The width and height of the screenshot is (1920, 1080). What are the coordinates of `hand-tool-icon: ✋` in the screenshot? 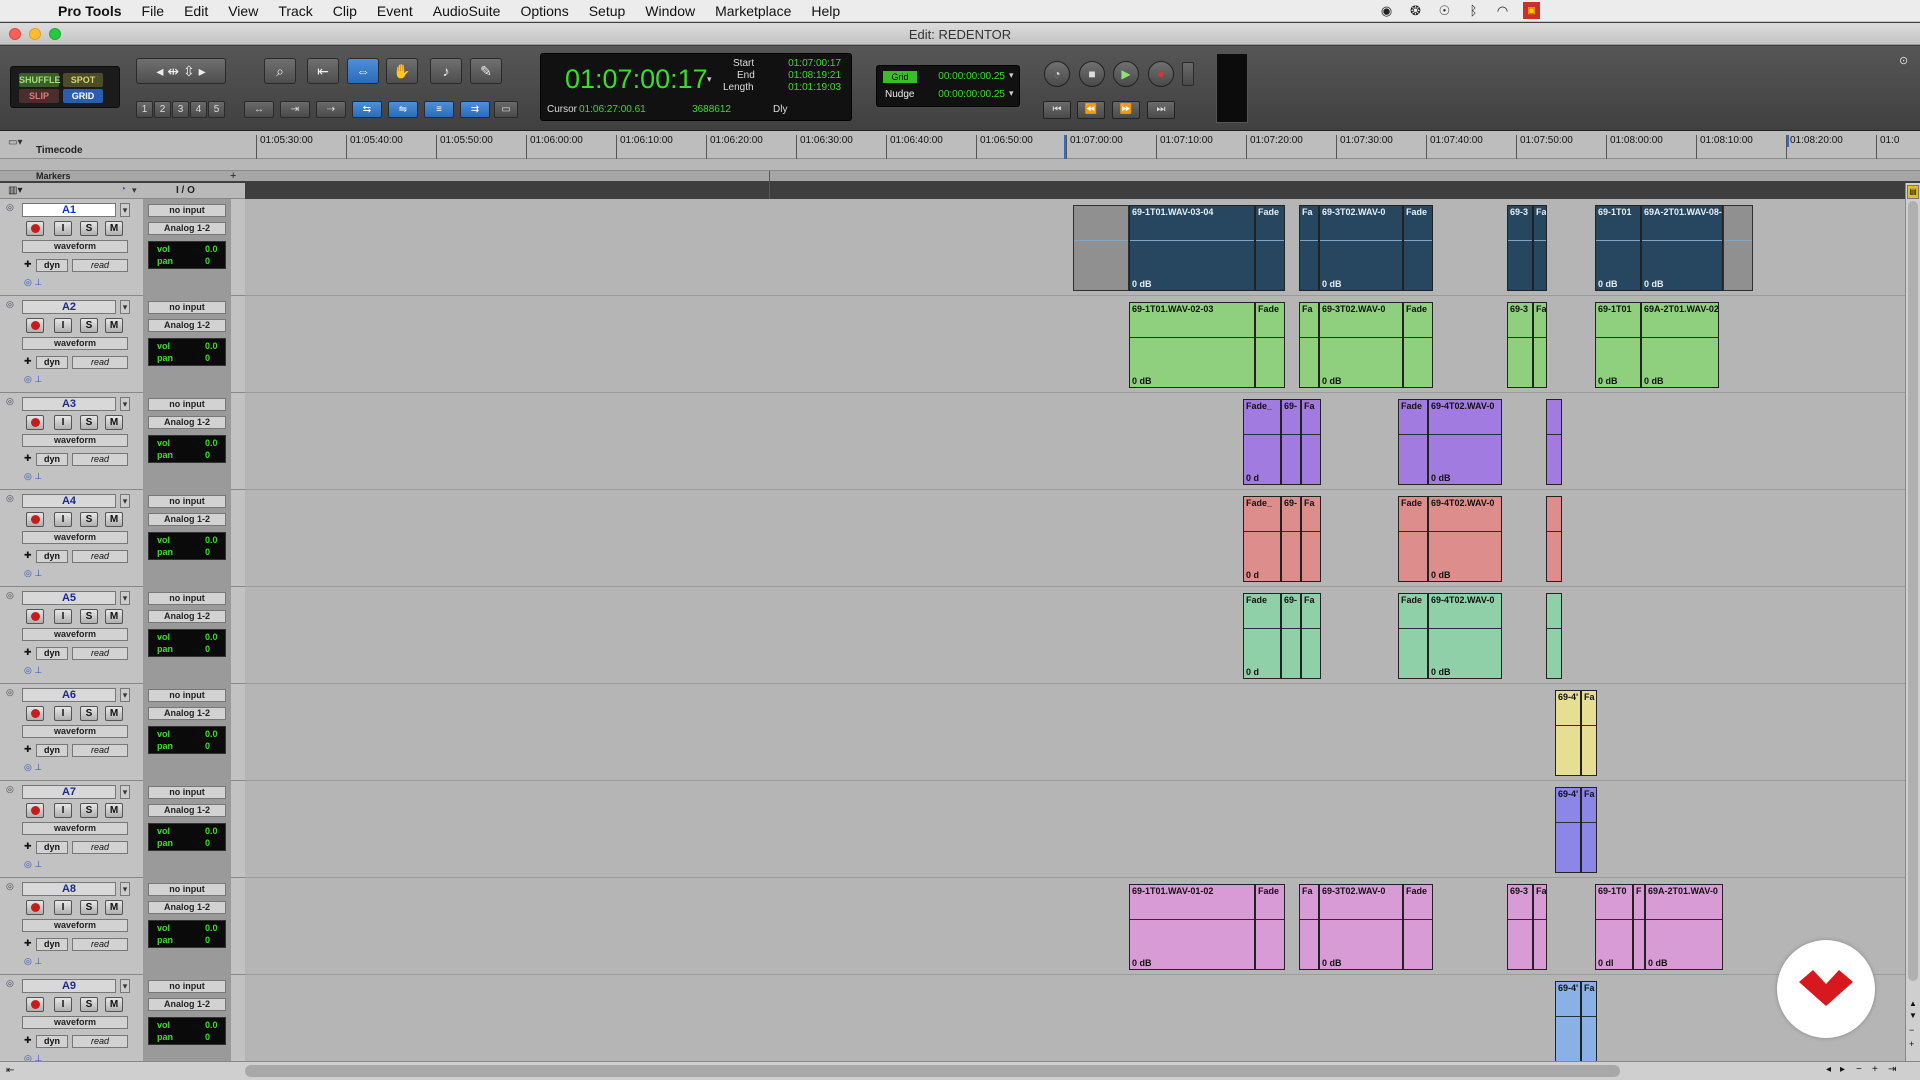 It's located at (402, 71).